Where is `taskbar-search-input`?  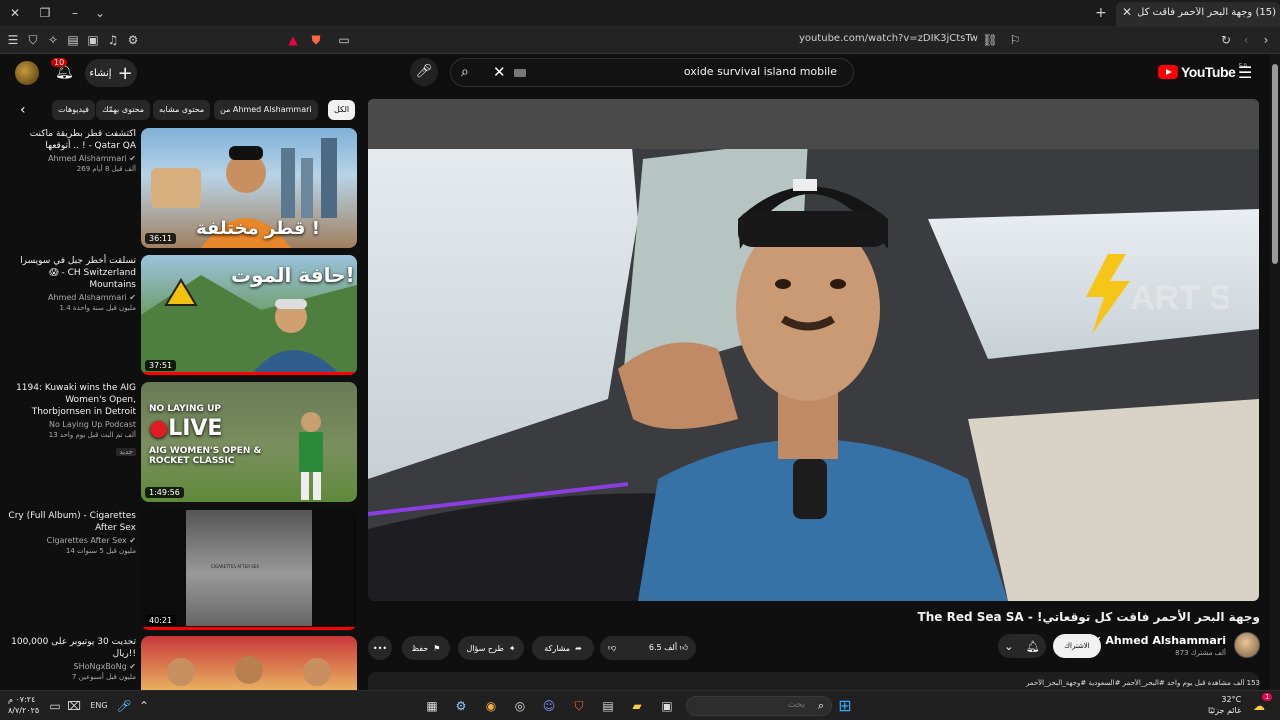 taskbar-search-input is located at coordinates (755, 705).